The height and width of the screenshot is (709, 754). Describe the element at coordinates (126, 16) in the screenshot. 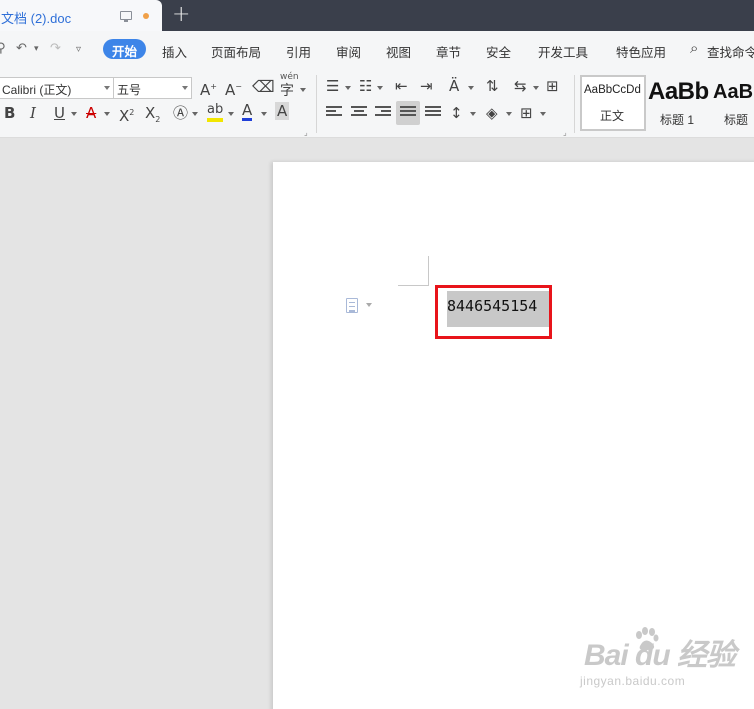

I see `window-icon` at that location.